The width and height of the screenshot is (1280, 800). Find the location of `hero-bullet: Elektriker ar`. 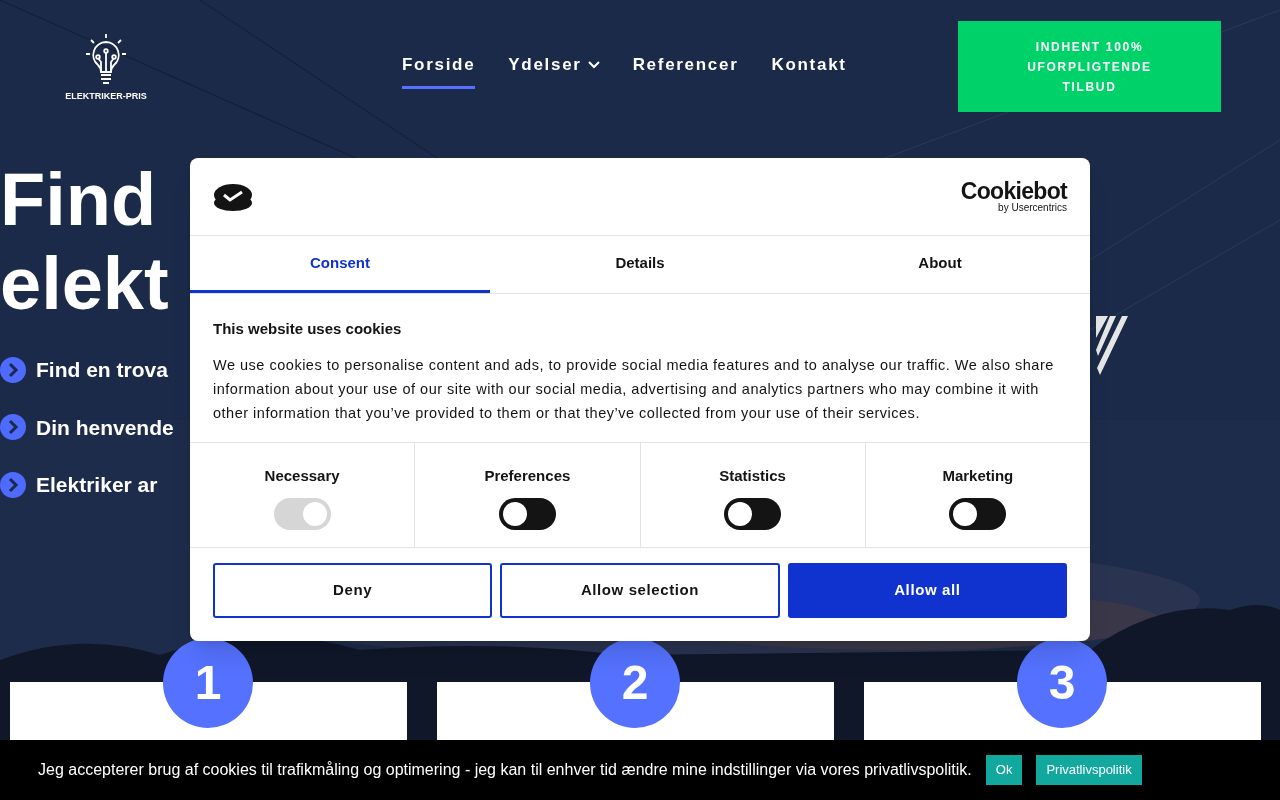

hero-bullet: Elektriker ar is located at coordinates (97, 485).